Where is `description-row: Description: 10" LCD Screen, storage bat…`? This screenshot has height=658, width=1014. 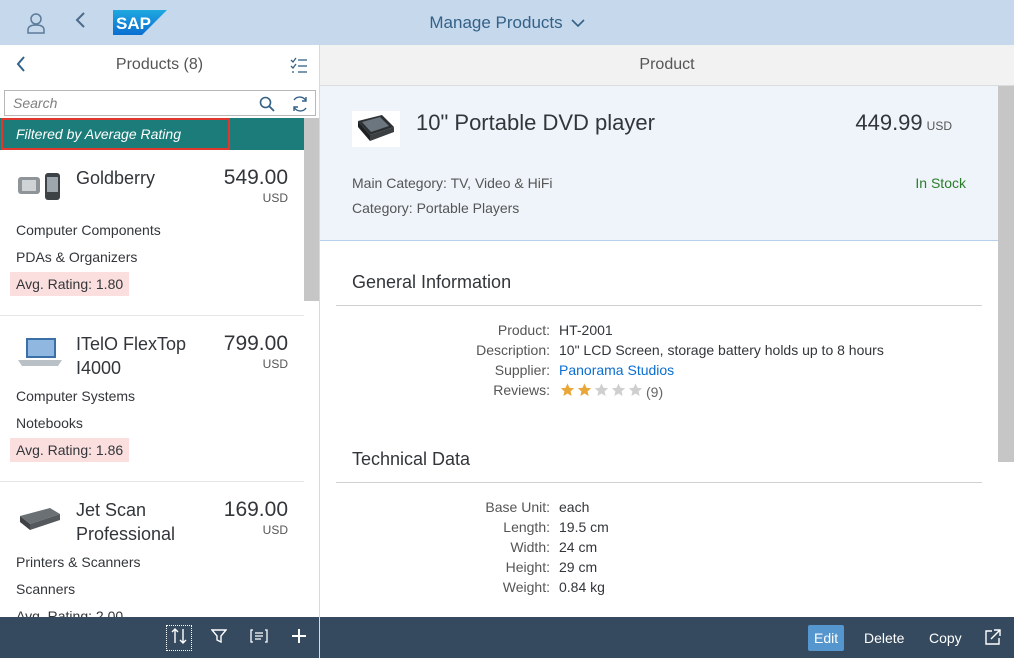 description-row: Description: 10" LCD Screen, storage bat… is located at coordinates (659, 352).